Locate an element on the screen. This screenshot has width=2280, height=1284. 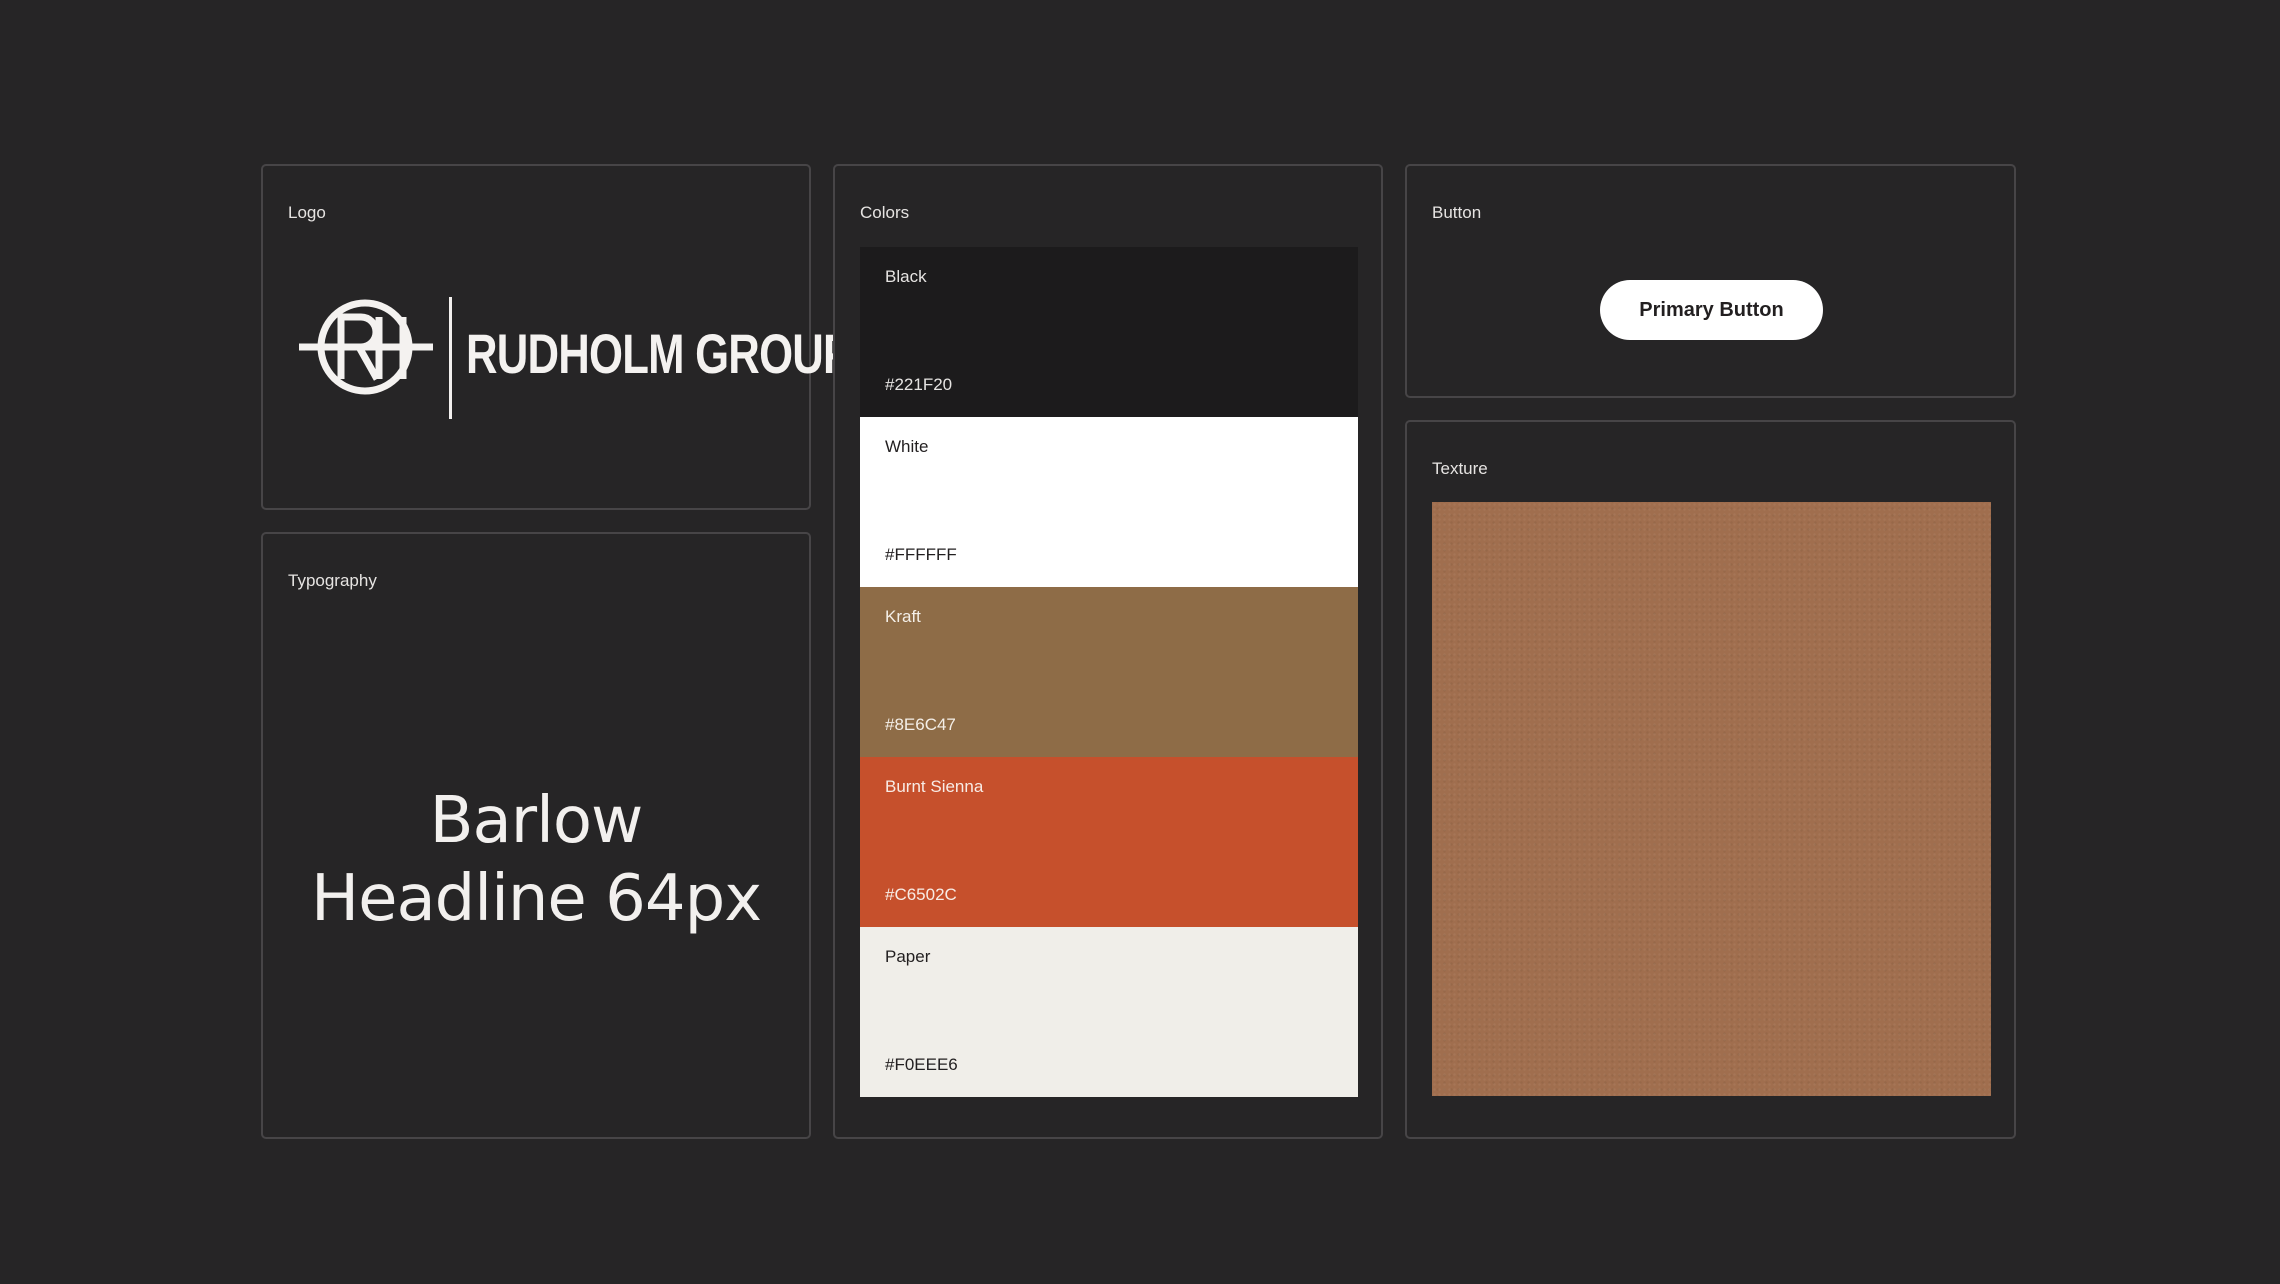
logo-card: Logo RUDHOLM GROUP is located at coordinates (556, 337).